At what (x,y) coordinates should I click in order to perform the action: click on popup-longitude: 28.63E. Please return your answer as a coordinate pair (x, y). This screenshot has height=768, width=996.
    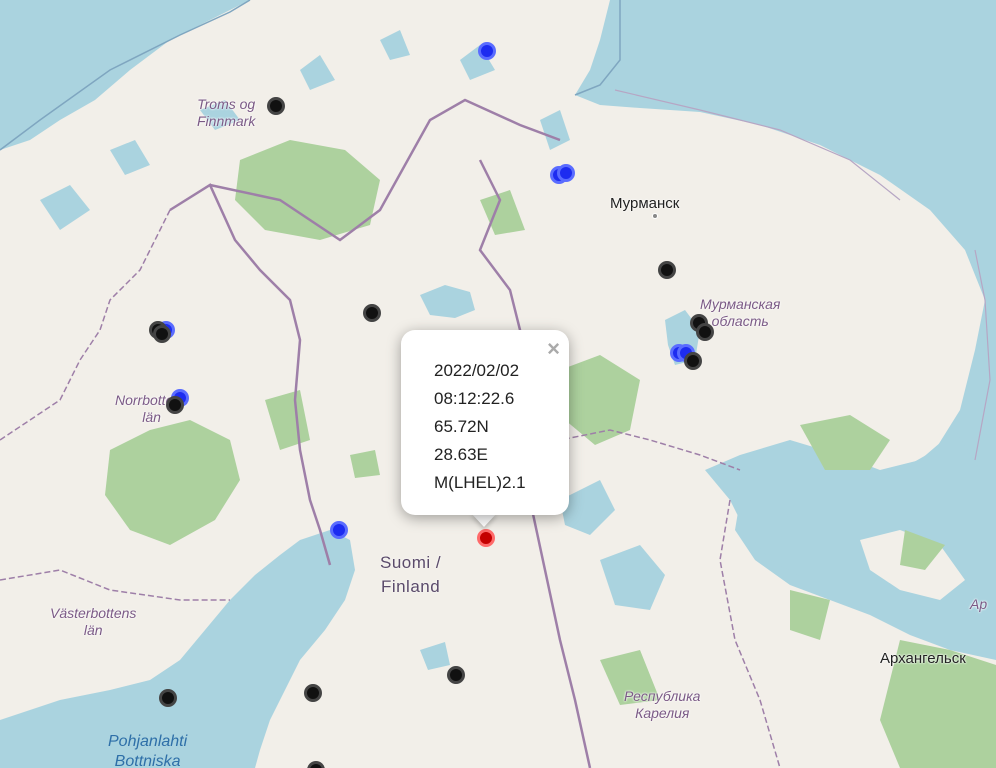
    Looking at the image, I should click on (461, 454).